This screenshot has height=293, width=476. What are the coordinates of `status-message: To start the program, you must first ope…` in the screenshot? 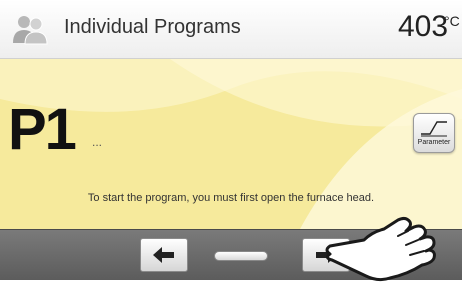 It's located at (231, 198).